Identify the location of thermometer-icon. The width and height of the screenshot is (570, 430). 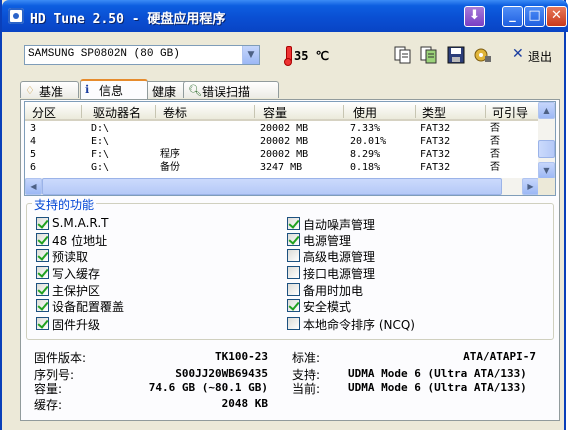
(288, 56).